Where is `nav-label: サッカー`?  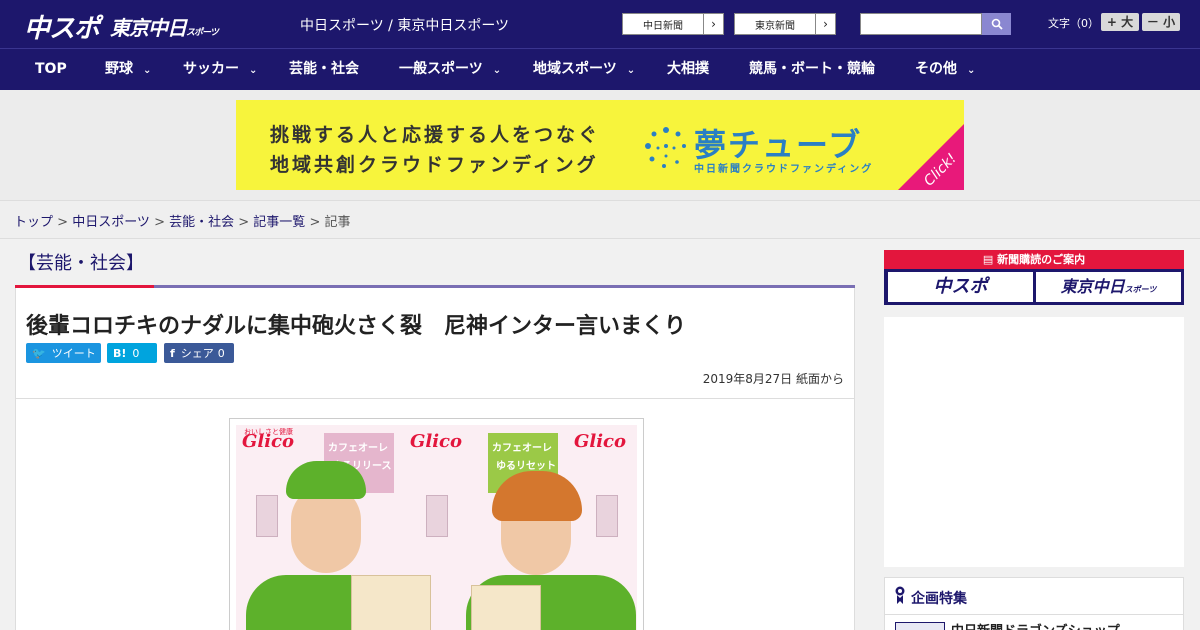 nav-label: サッカー is located at coordinates (211, 69).